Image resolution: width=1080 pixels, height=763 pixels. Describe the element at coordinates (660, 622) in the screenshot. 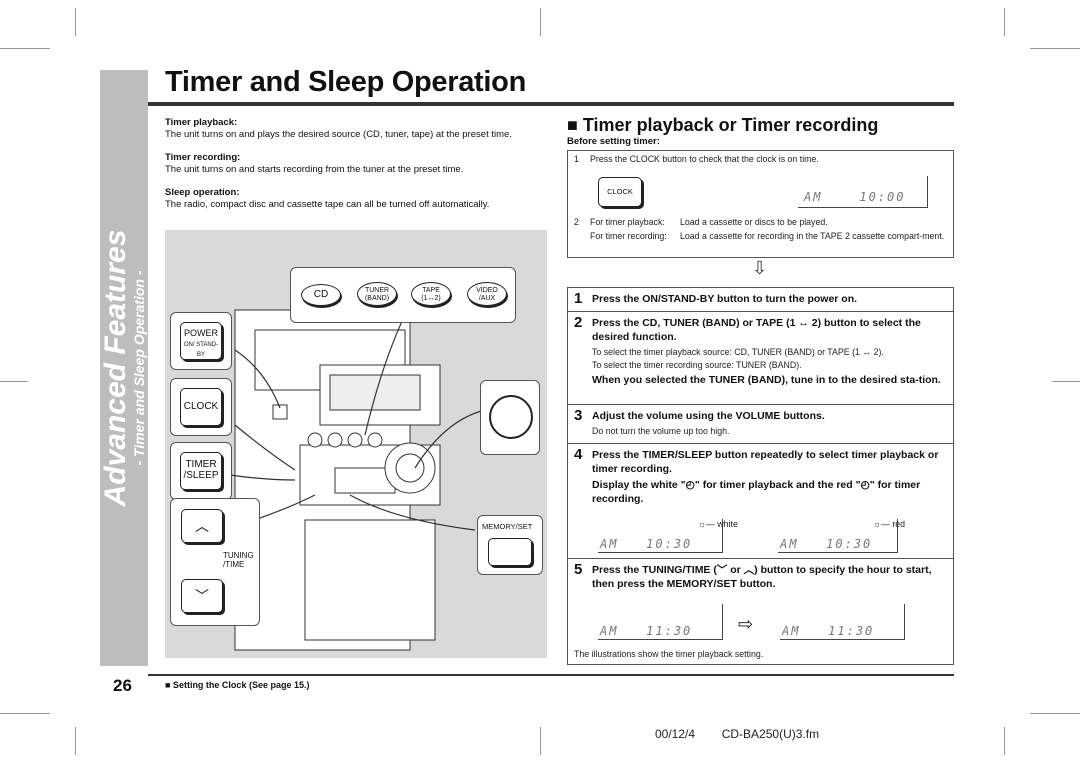

I see `hour-display: AM 11:30` at that location.